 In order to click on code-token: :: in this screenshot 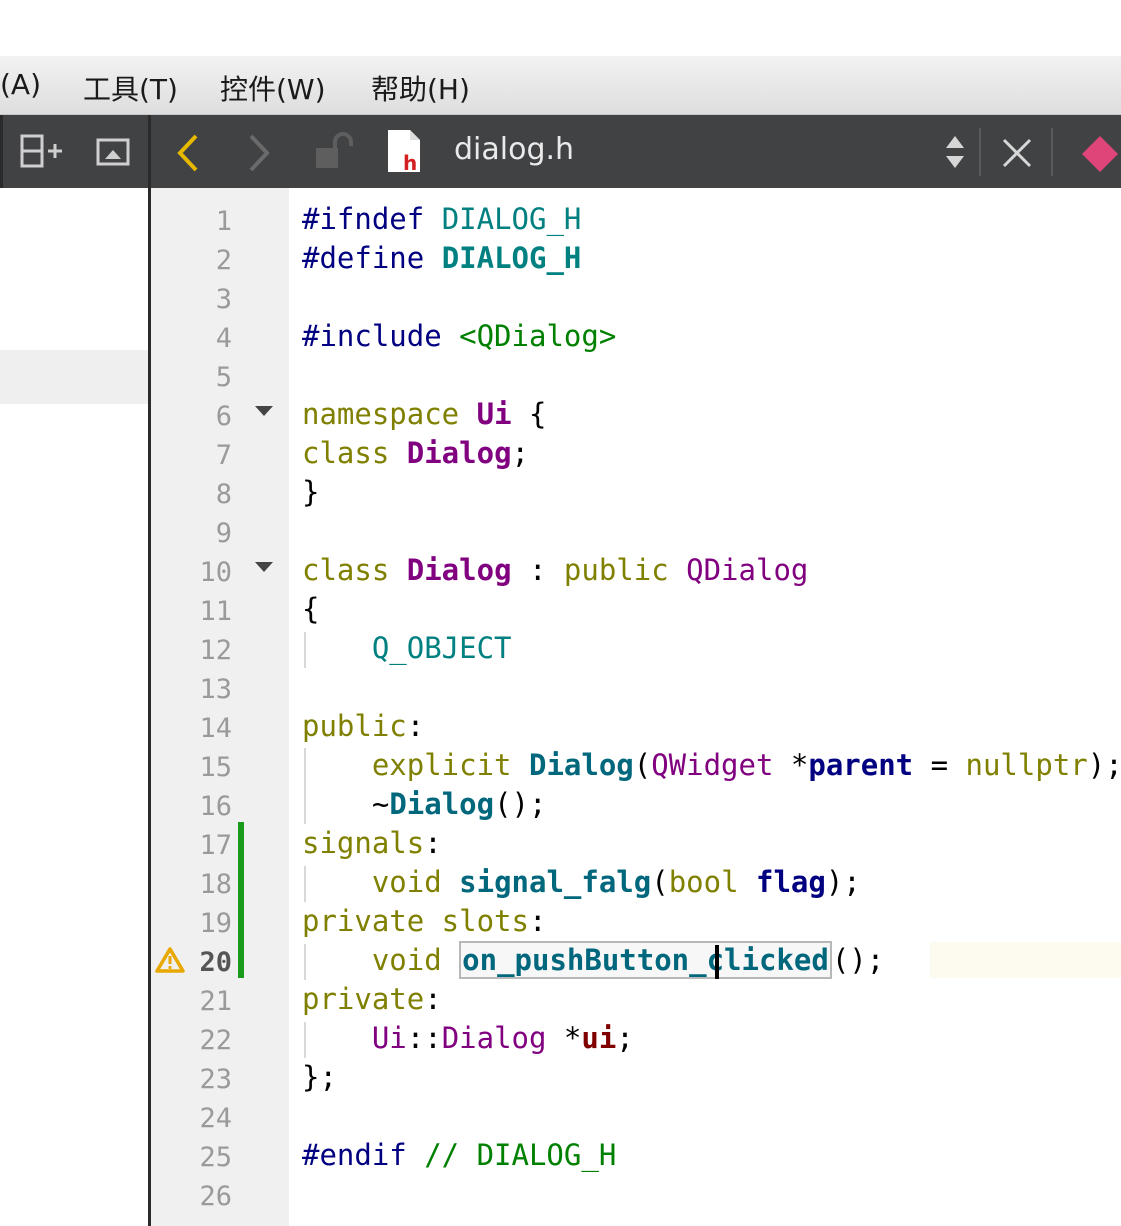, I will do `click(424, 1038)`.